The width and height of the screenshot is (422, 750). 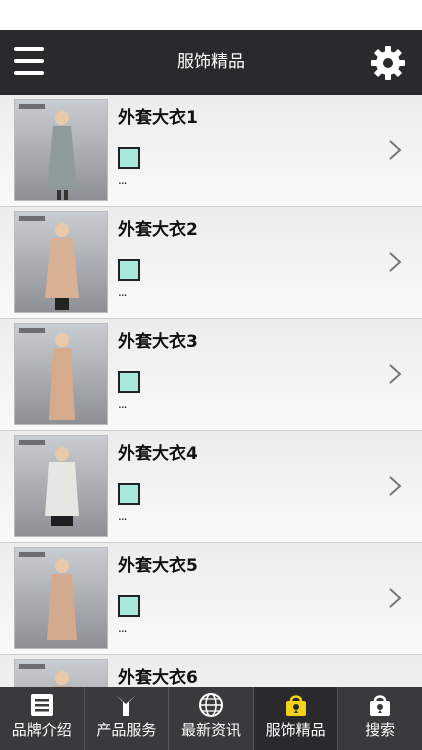 I want to click on tab-label: 产品服务, so click(x=126, y=730).